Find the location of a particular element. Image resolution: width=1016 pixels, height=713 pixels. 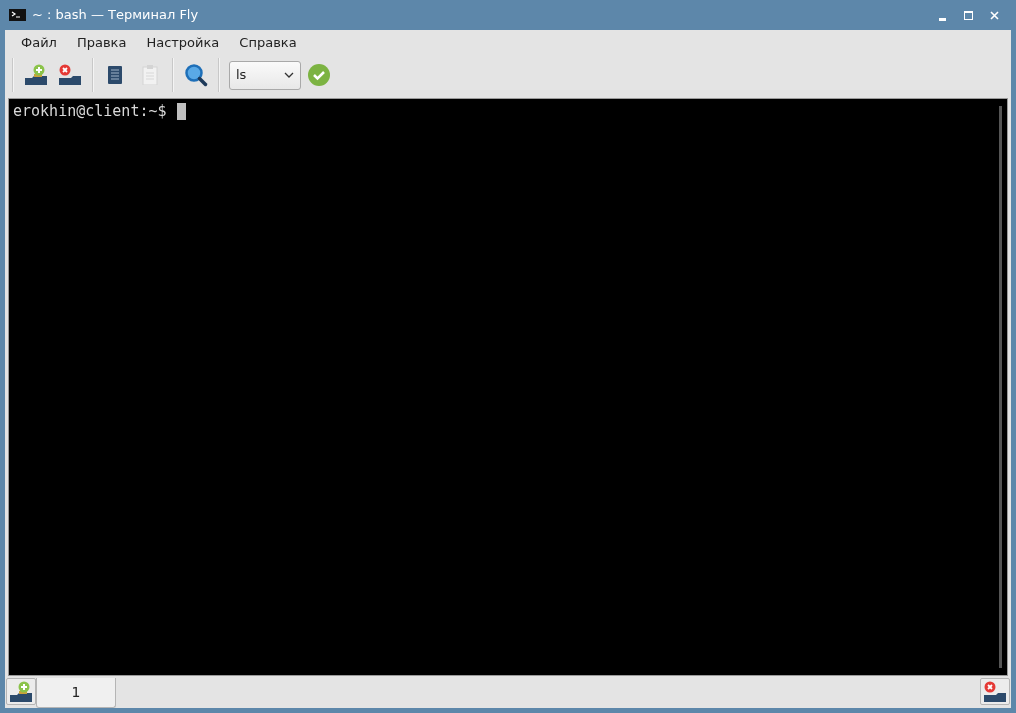

window-title: ~ : bash — Терминал Fly is located at coordinates (115, 15).